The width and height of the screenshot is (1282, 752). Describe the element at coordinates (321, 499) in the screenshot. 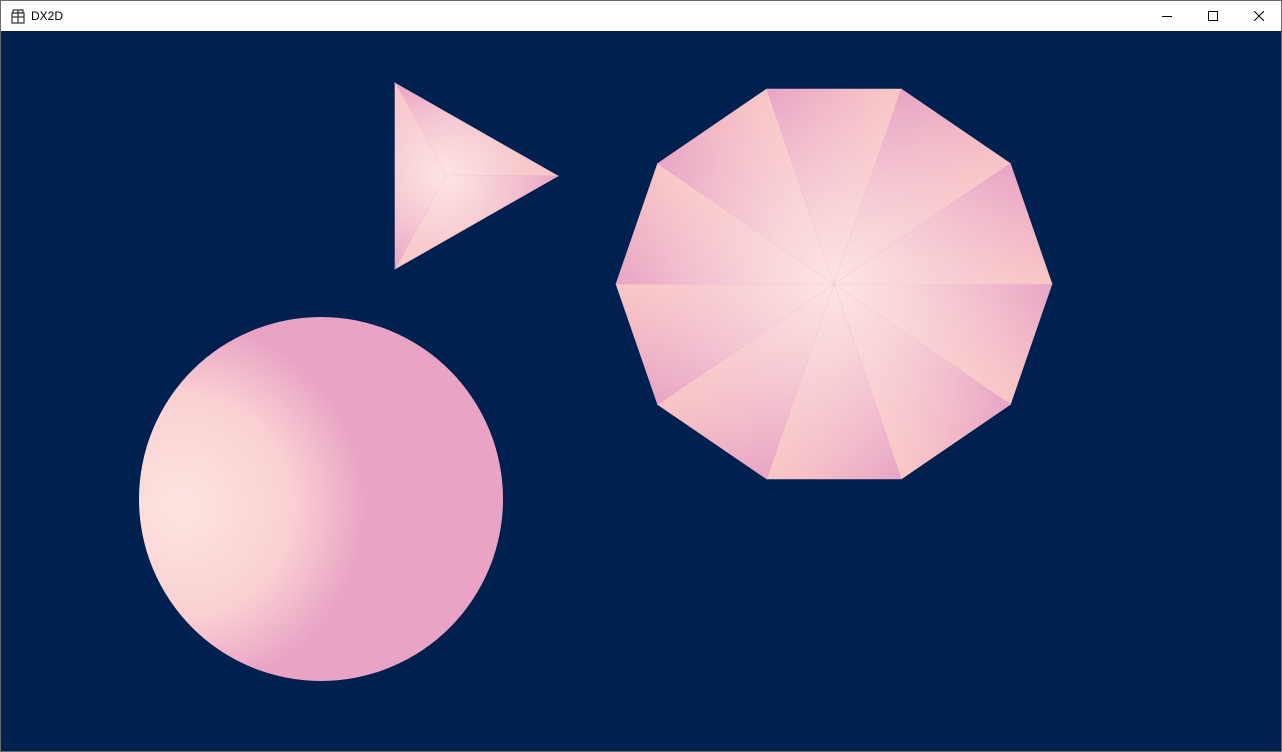

I see `circle-shape` at that location.